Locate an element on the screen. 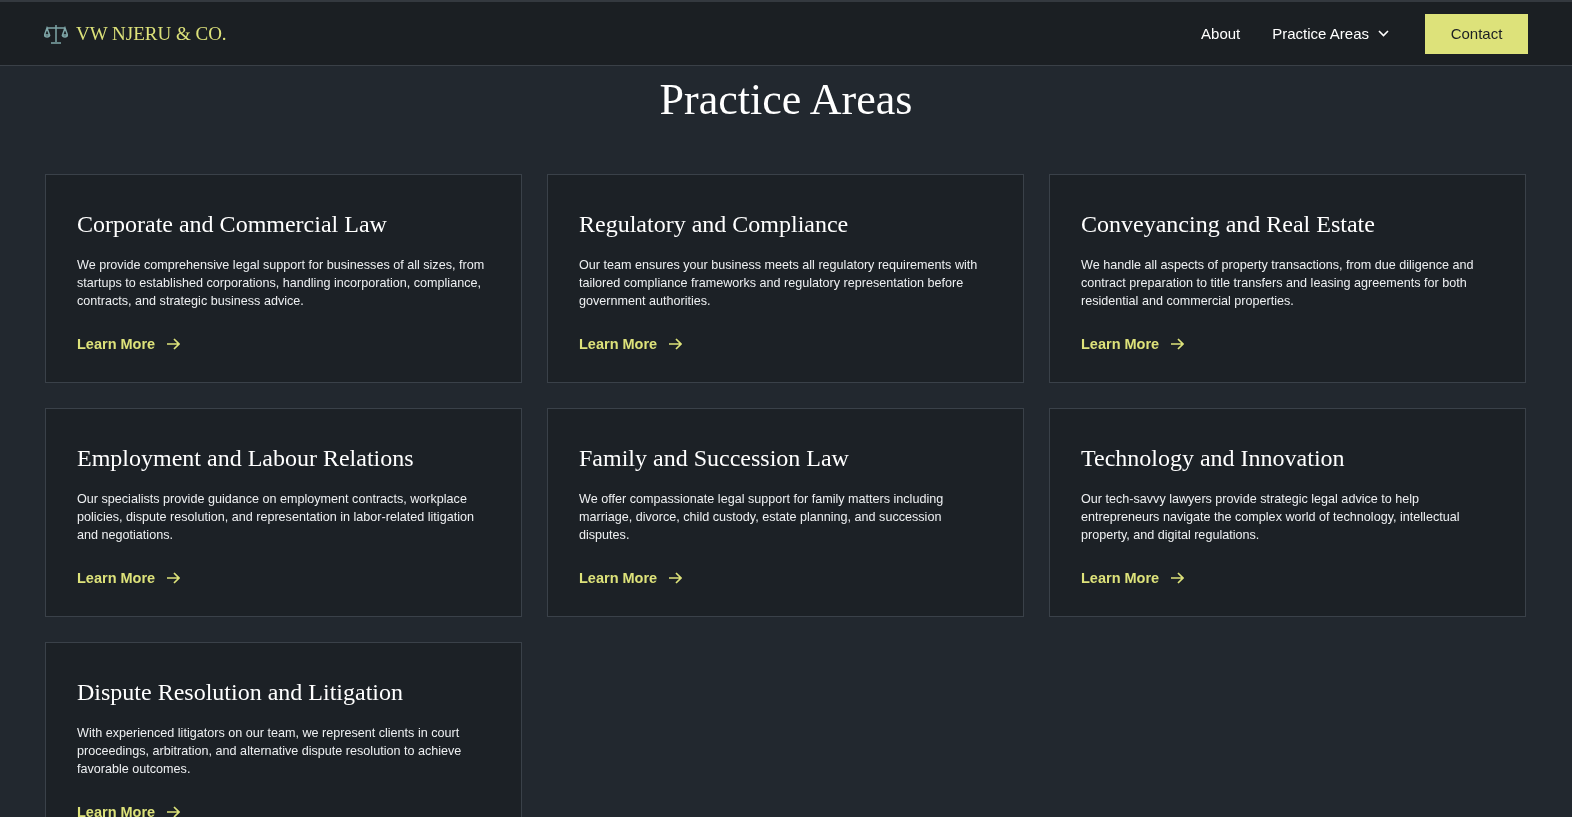 This screenshot has width=1572, height=817. chevron-down-icon is located at coordinates (1383, 33).